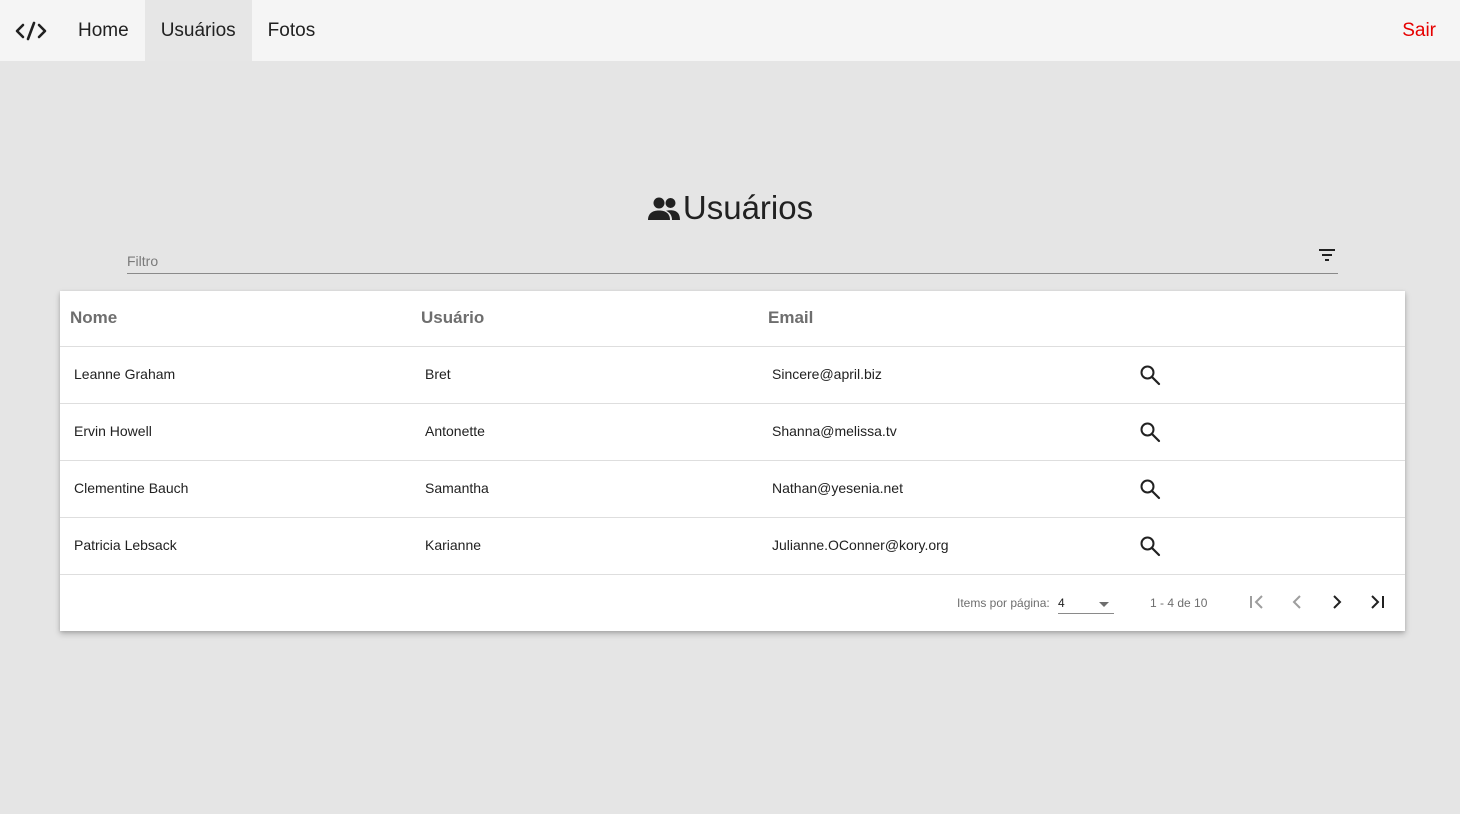 This screenshot has height=814, width=1460. What do you see at coordinates (1327, 255) in the screenshot?
I see `filter-icon` at bounding box center [1327, 255].